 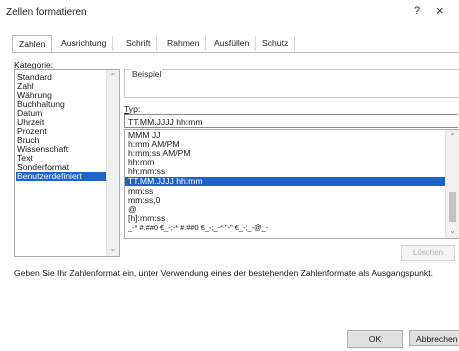 What do you see at coordinates (440, 10) in the screenshot?
I see `close-icon: ×` at bounding box center [440, 10].